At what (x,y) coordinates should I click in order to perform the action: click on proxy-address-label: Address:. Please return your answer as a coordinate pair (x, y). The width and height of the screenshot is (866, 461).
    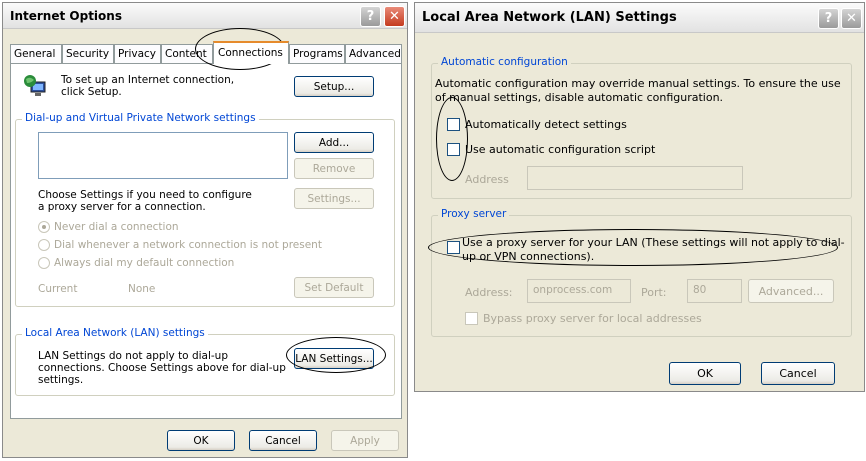
    Looking at the image, I should click on (489, 292).